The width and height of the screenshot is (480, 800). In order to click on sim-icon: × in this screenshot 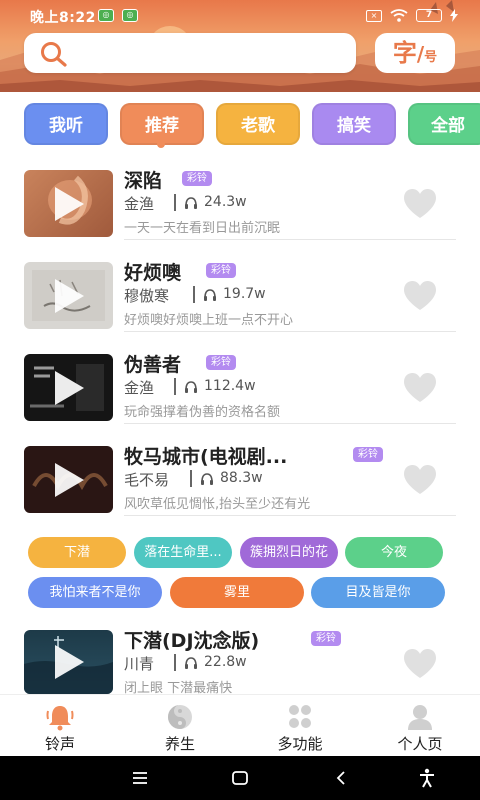, I will do `click(374, 15)`.